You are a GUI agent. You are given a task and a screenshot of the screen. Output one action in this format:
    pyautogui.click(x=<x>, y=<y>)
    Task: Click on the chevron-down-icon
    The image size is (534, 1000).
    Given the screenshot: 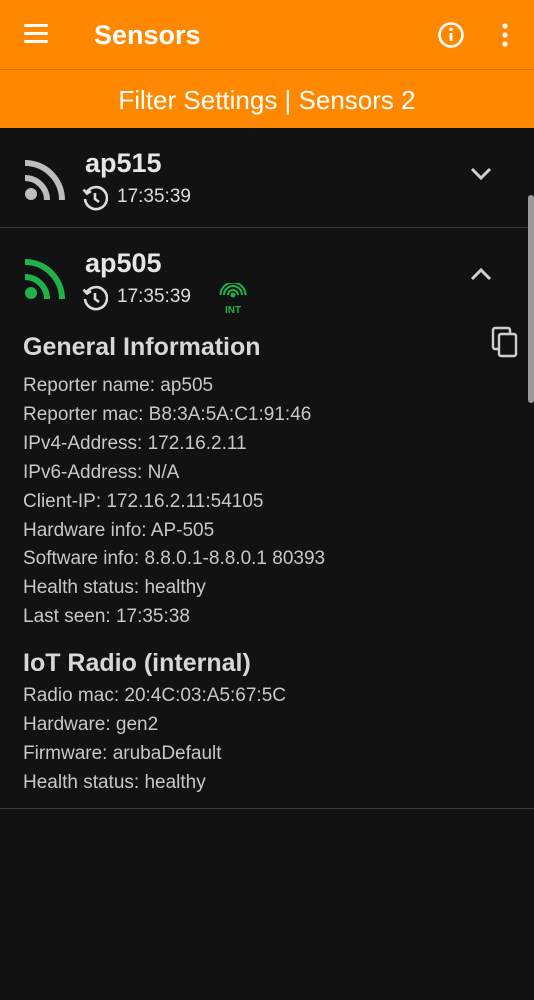 What is the action you would take?
    pyautogui.click(x=481, y=174)
    